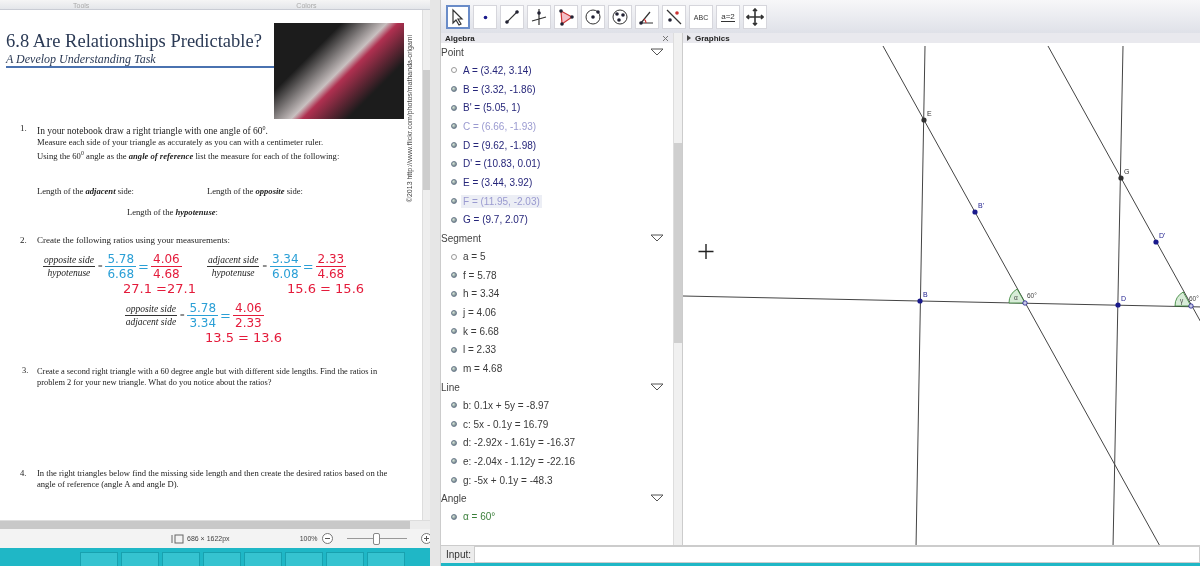 This screenshot has height=566, width=1200. What do you see at coordinates (481, 294) in the screenshot?
I see `algebra-item: h = 3.34` at bounding box center [481, 294].